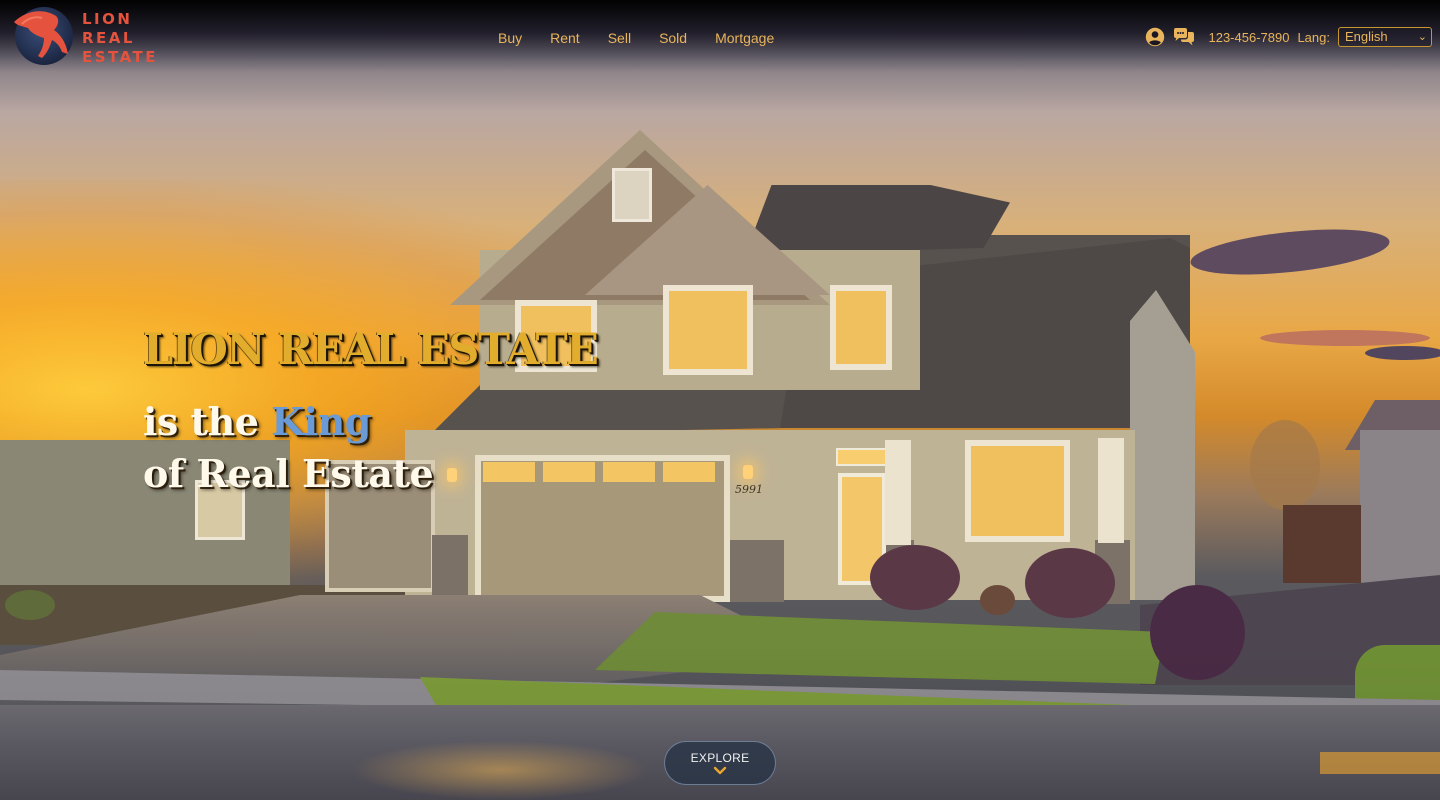 The width and height of the screenshot is (1440, 800). What do you see at coordinates (321, 421) in the screenshot?
I see `tagline-accent: King` at bounding box center [321, 421].